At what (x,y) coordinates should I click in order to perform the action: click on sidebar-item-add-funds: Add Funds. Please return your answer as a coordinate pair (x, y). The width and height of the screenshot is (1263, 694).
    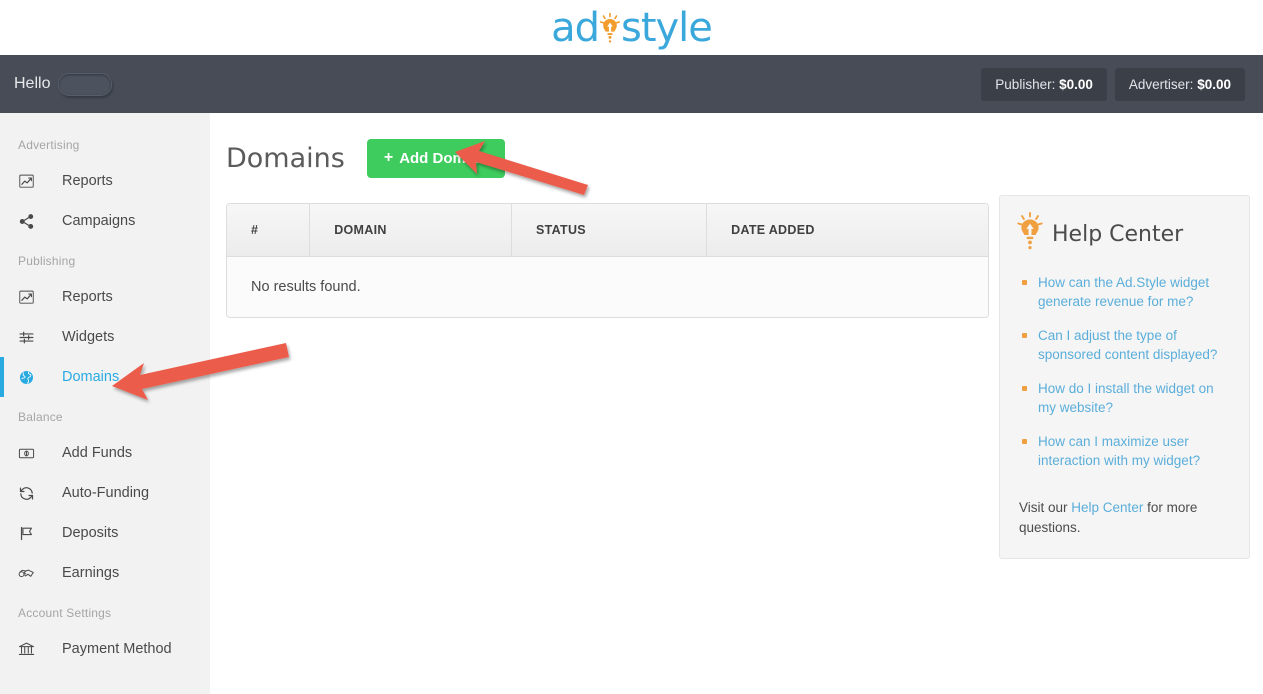
    Looking at the image, I should click on (105, 453).